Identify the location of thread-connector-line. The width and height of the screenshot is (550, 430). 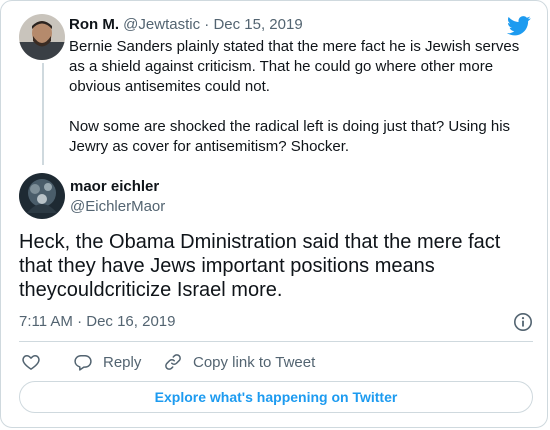
(43, 114).